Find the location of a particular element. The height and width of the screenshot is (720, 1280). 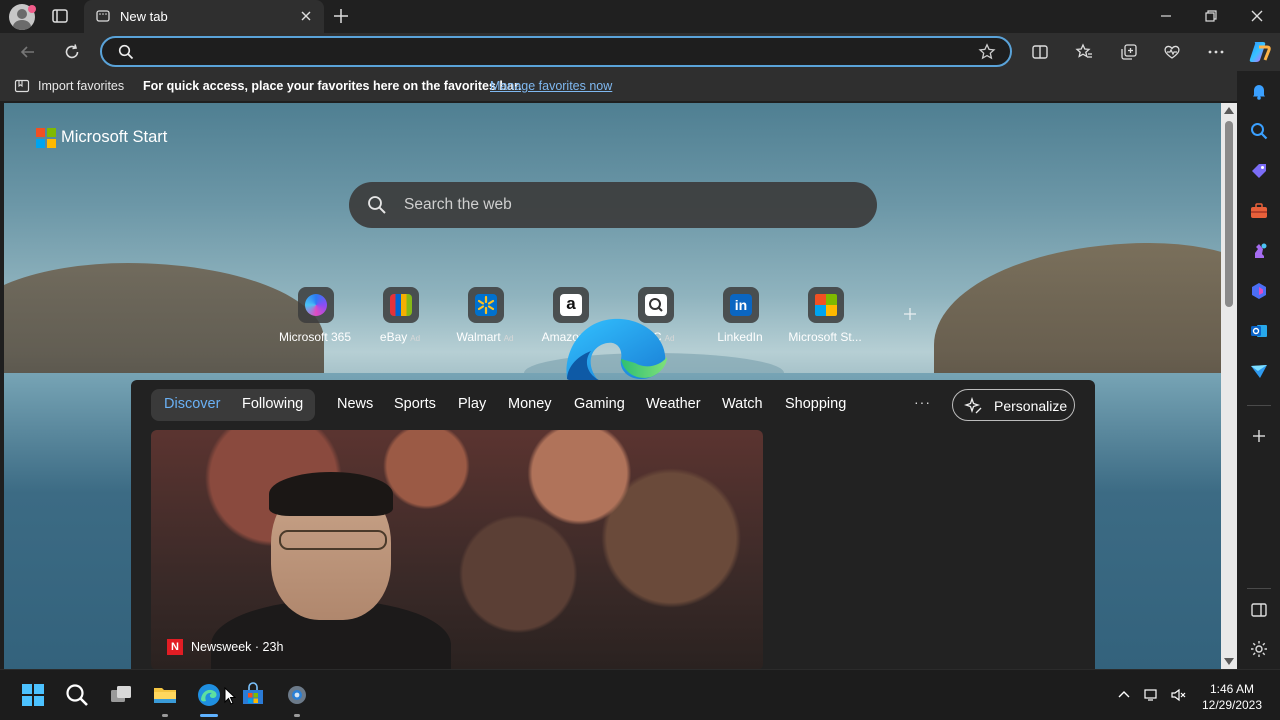

clock-date: 12/29/2023 is located at coordinates (1232, 705).